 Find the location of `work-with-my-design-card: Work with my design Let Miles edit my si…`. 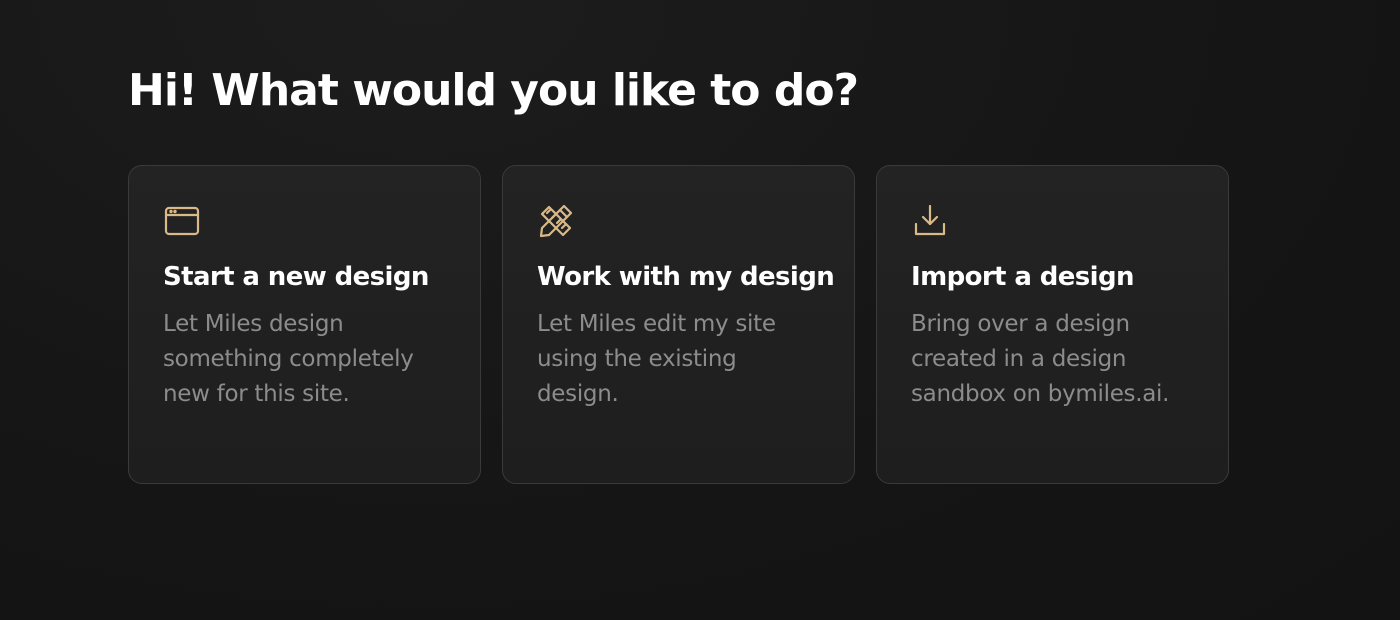

work-with-my-design-card: Work with my design Let Miles edit my si… is located at coordinates (678, 324).